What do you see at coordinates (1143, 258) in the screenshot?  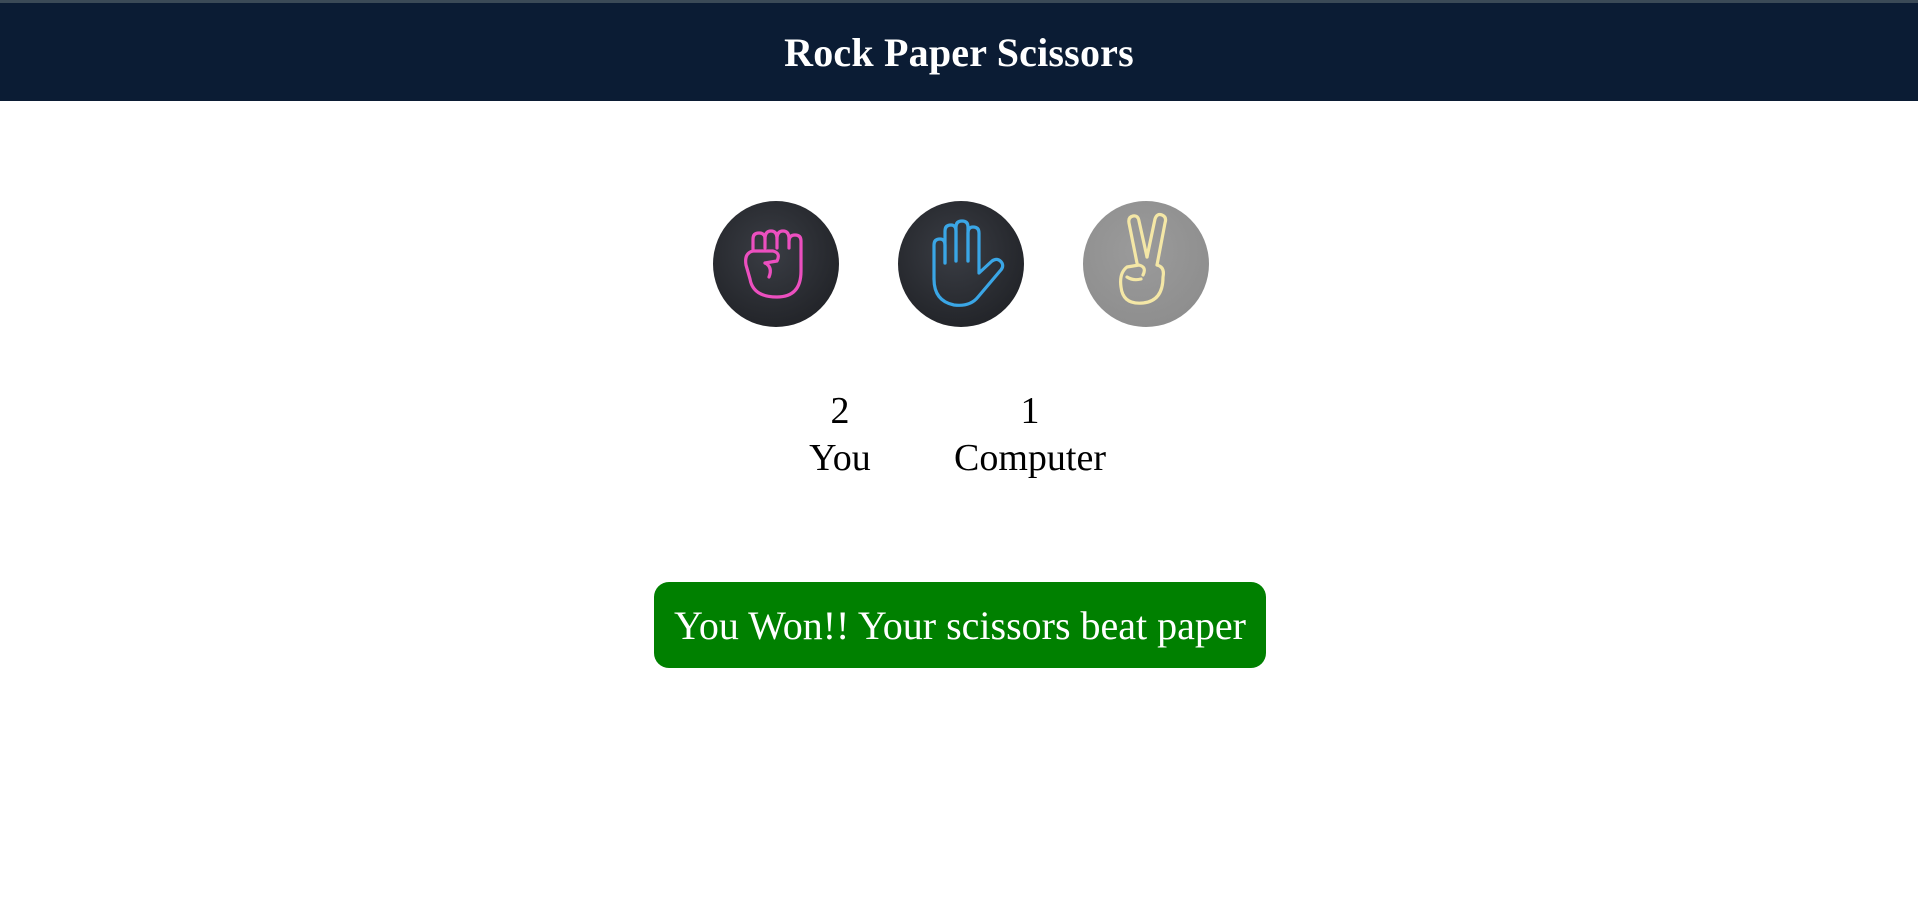 I see `scissors-hand-icon` at bounding box center [1143, 258].